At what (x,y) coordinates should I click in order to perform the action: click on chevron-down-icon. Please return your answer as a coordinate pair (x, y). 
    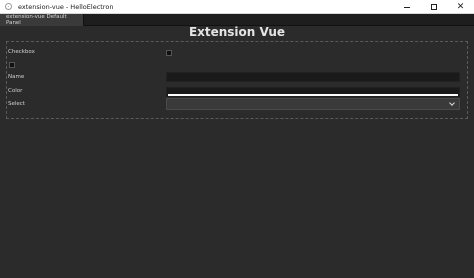
    Looking at the image, I should click on (452, 103).